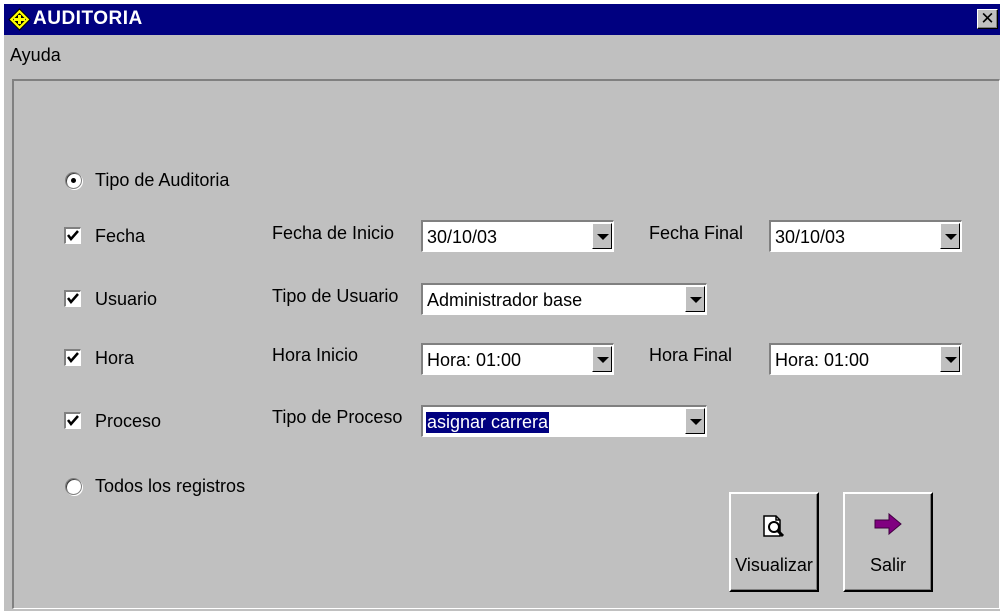 Image resolution: width=1000 pixels, height=611 pixels. I want to click on visualizar-button: Visualizar, so click(774, 542).